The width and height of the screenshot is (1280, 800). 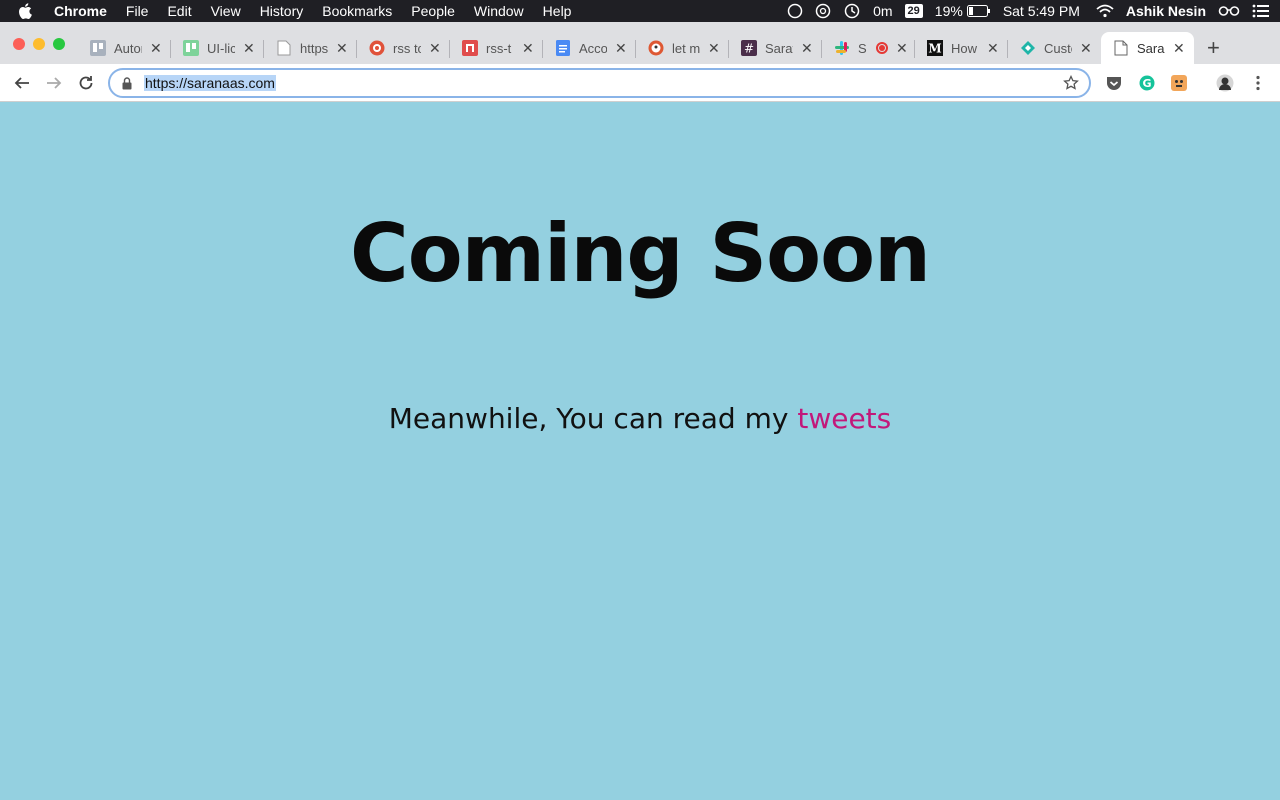 What do you see at coordinates (823, 11) in the screenshot?
I see `vpn-icon` at bounding box center [823, 11].